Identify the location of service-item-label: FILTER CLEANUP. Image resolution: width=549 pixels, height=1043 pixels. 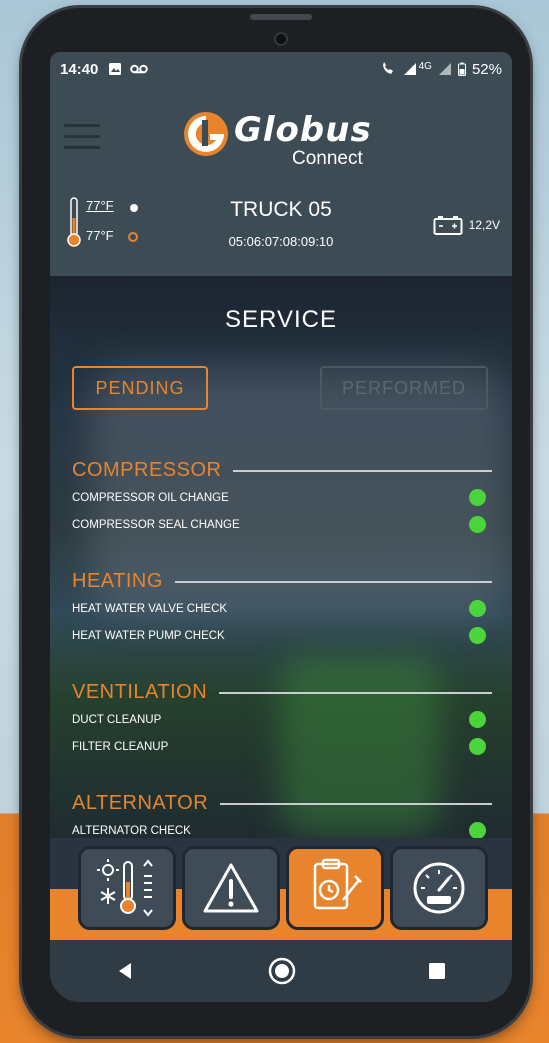
(120, 746).